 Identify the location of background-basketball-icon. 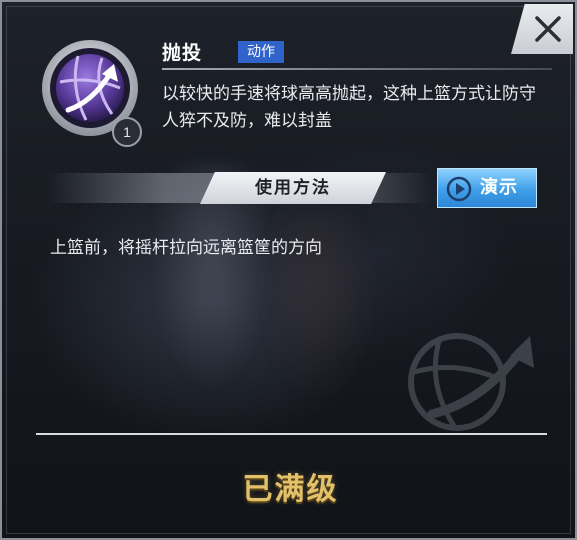
(471, 382).